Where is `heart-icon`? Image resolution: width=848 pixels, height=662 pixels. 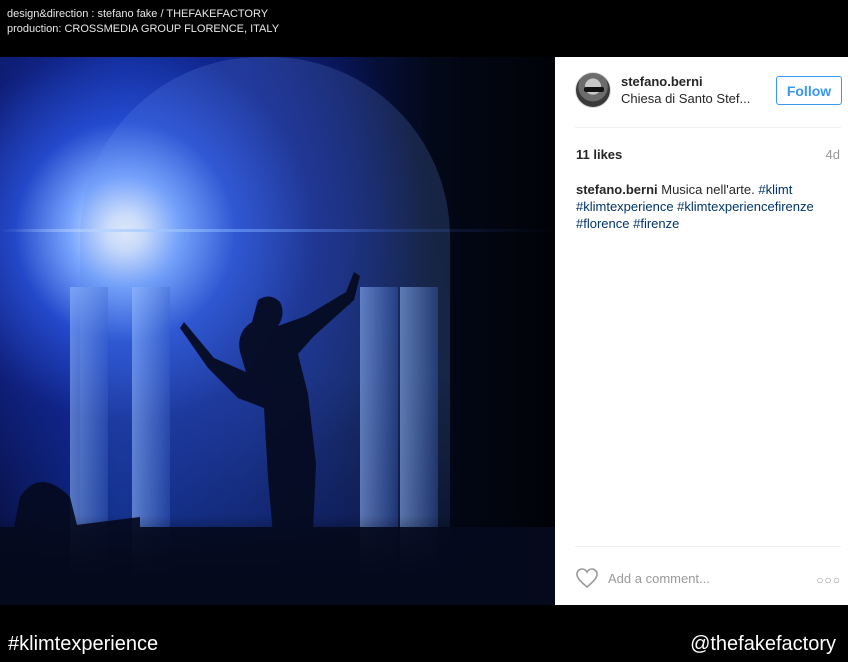 heart-icon is located at coordinates (587, 578).